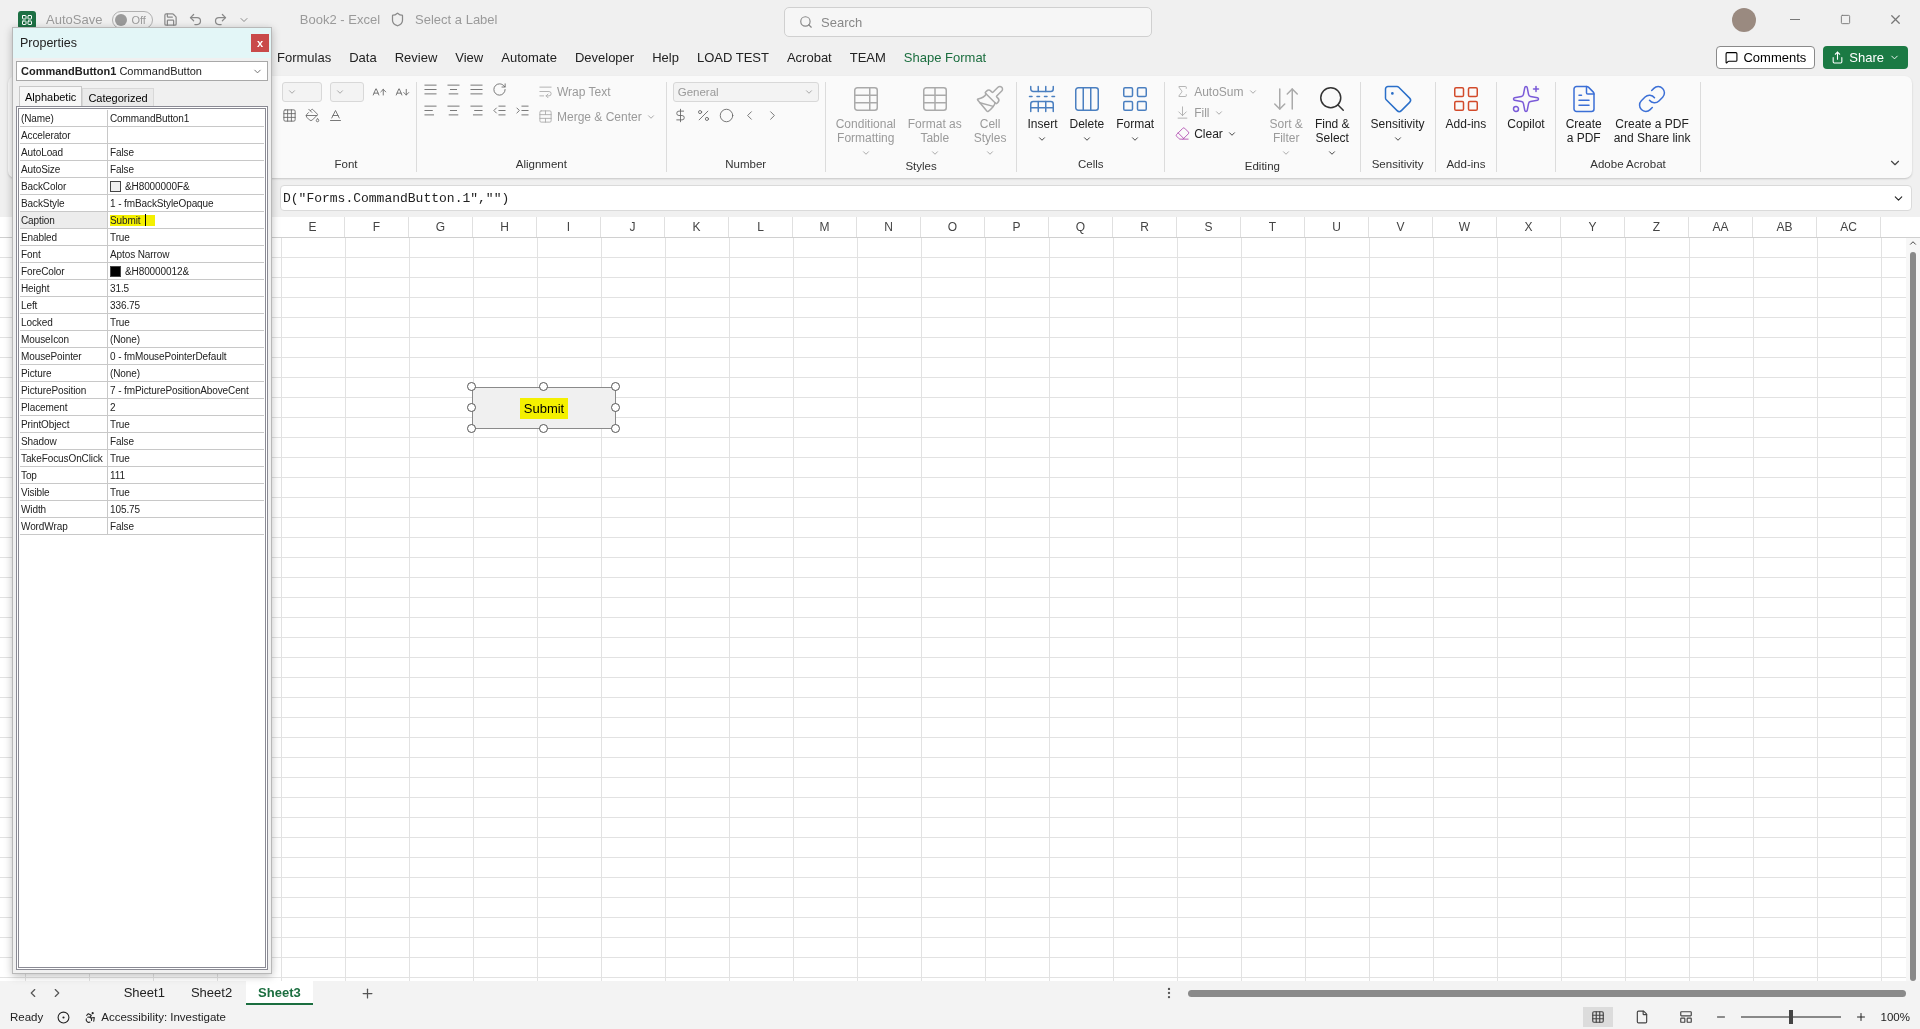 The height and width of the screenshot is (1029, 1920). I want to click on ribbon-command: Insert, so click(1042, 114).